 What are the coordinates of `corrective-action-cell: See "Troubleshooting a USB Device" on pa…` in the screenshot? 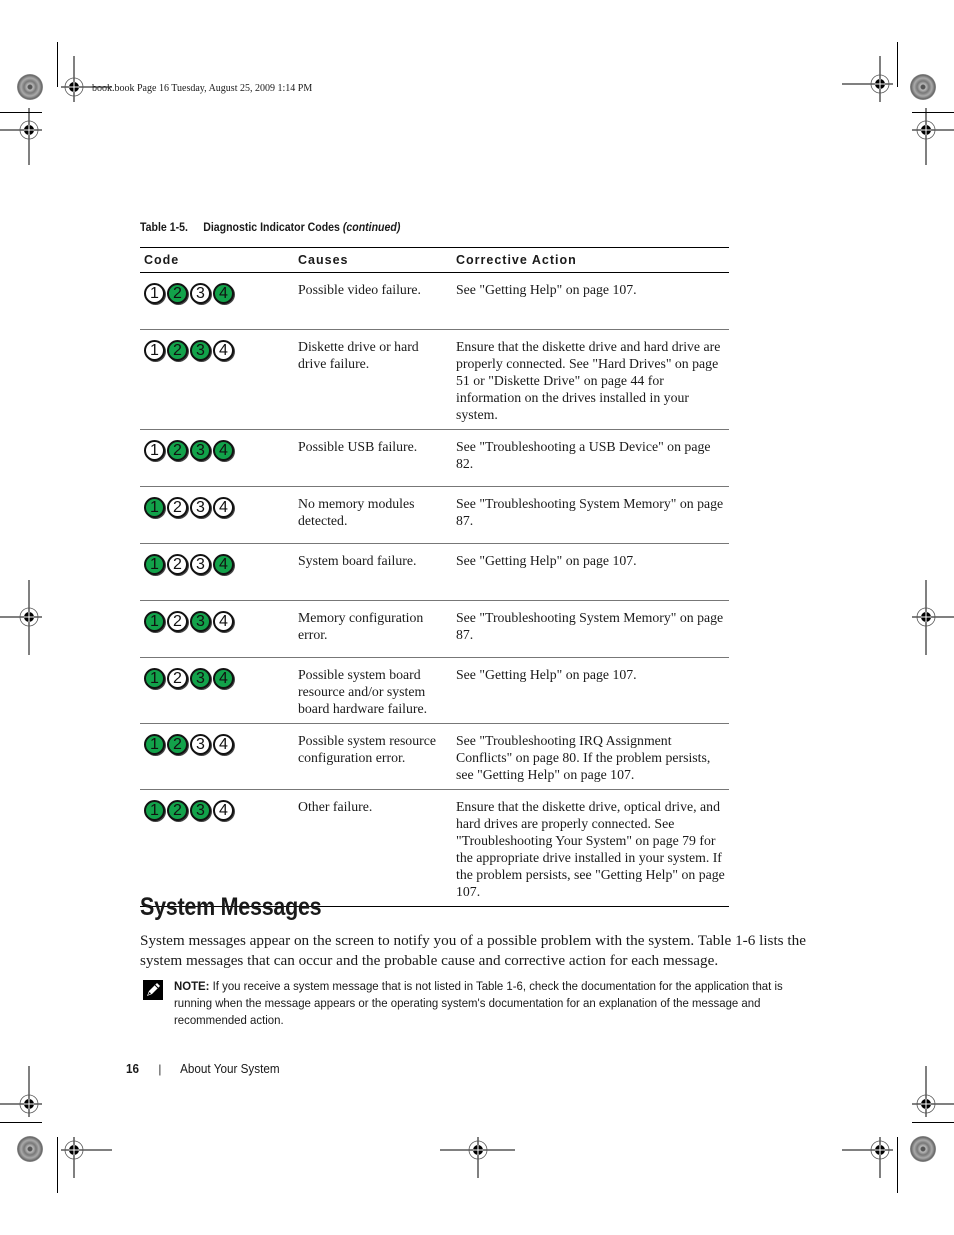 It's located at (590, 458).